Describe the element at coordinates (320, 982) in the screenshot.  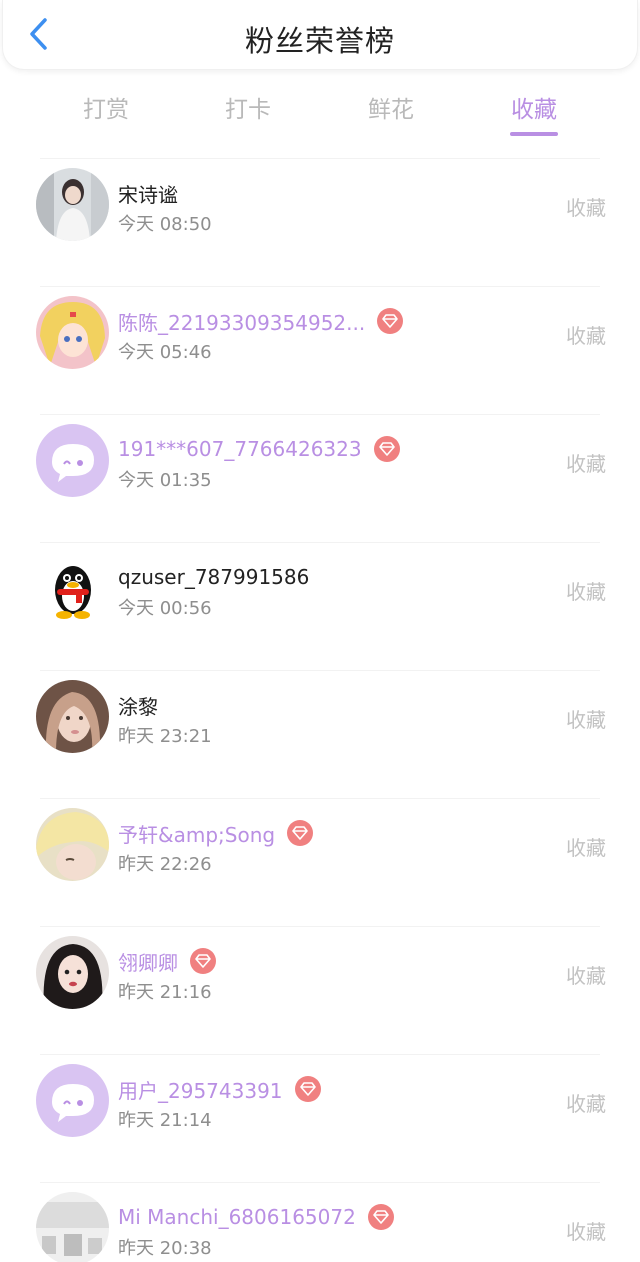
I see `list-item: 翎卿卿 昨天 21:16 收藏` at that location.